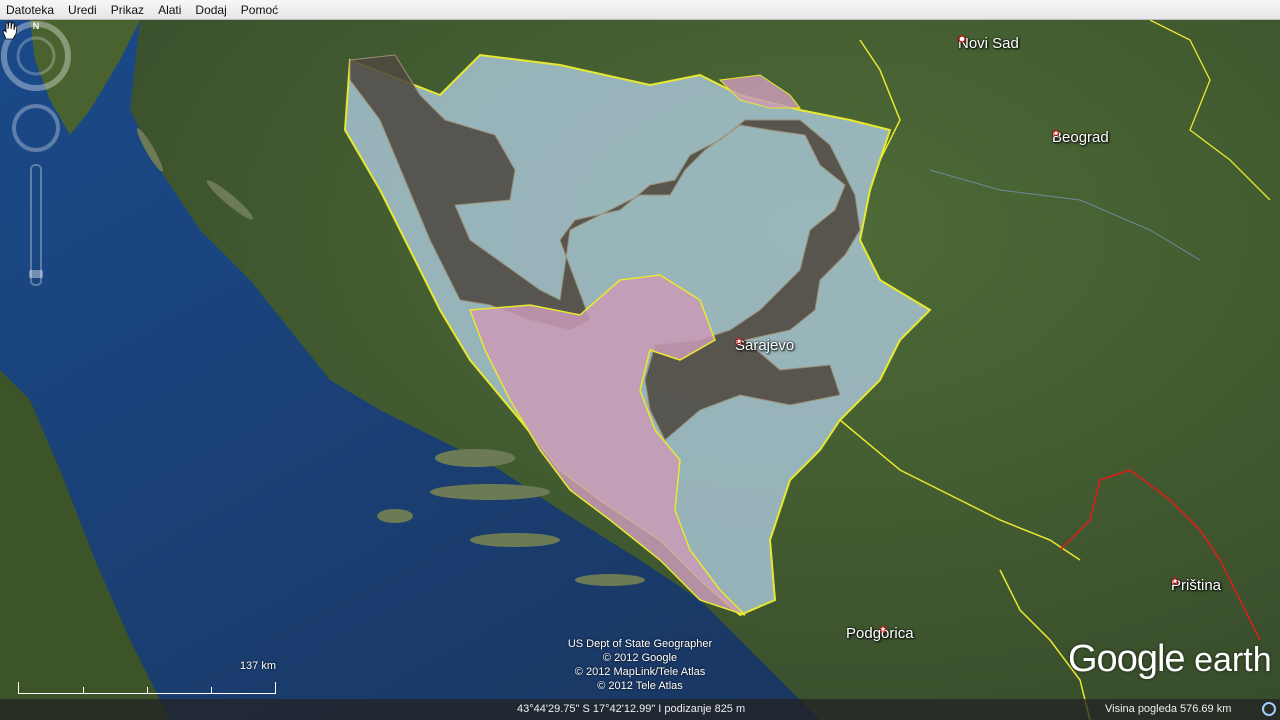 The height and width of the screenshot is (720, 1280). I want to click on city-label: Novi Sad, so click(988, 43).